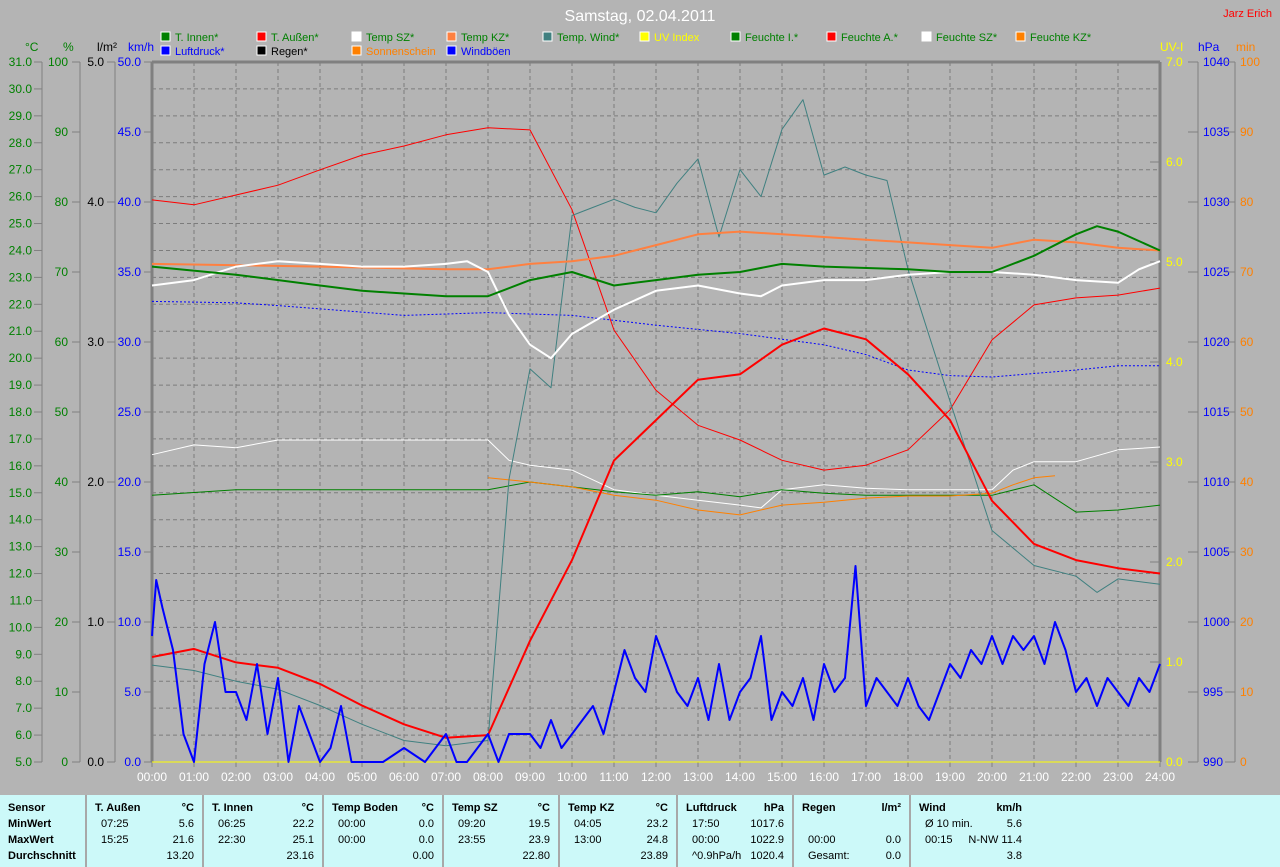  Describe the element at coordinates (23, 708) in the screenshot. I see `tick-label-C: 7.0` at that location.